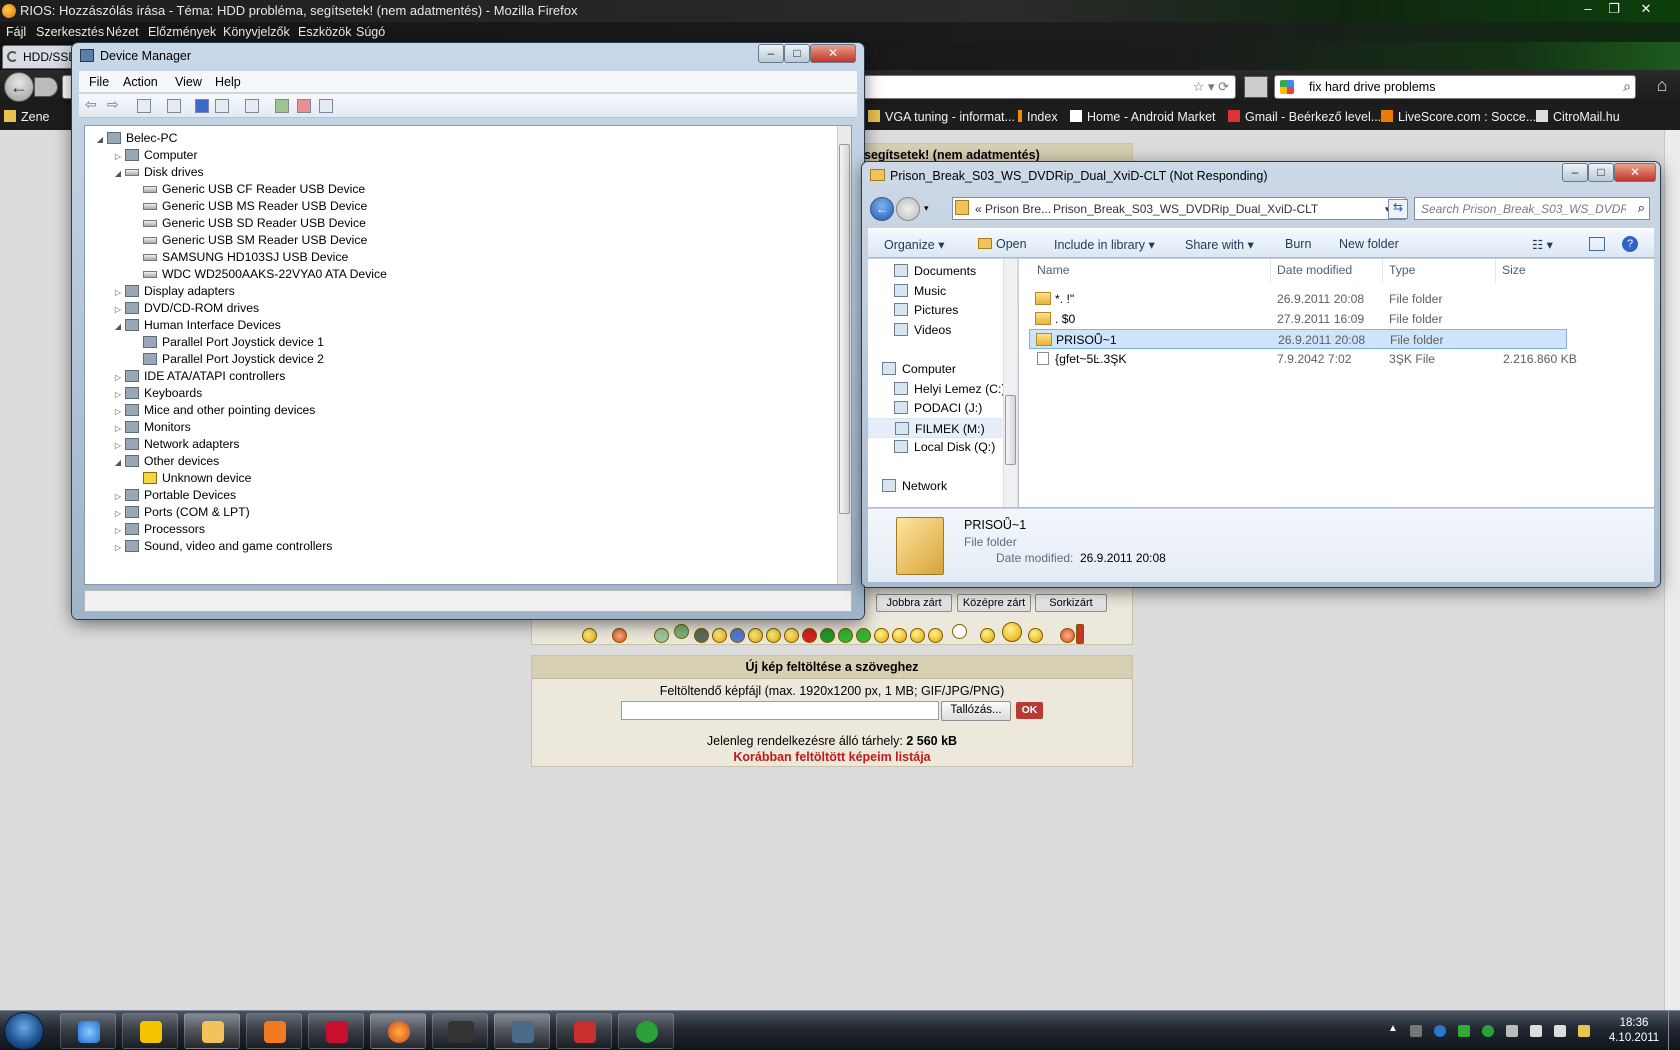 The width and height of the screenshot is (1680, 1050). I want to click on menu-bookmarks: Könyvjelzők, so click(256, 32).